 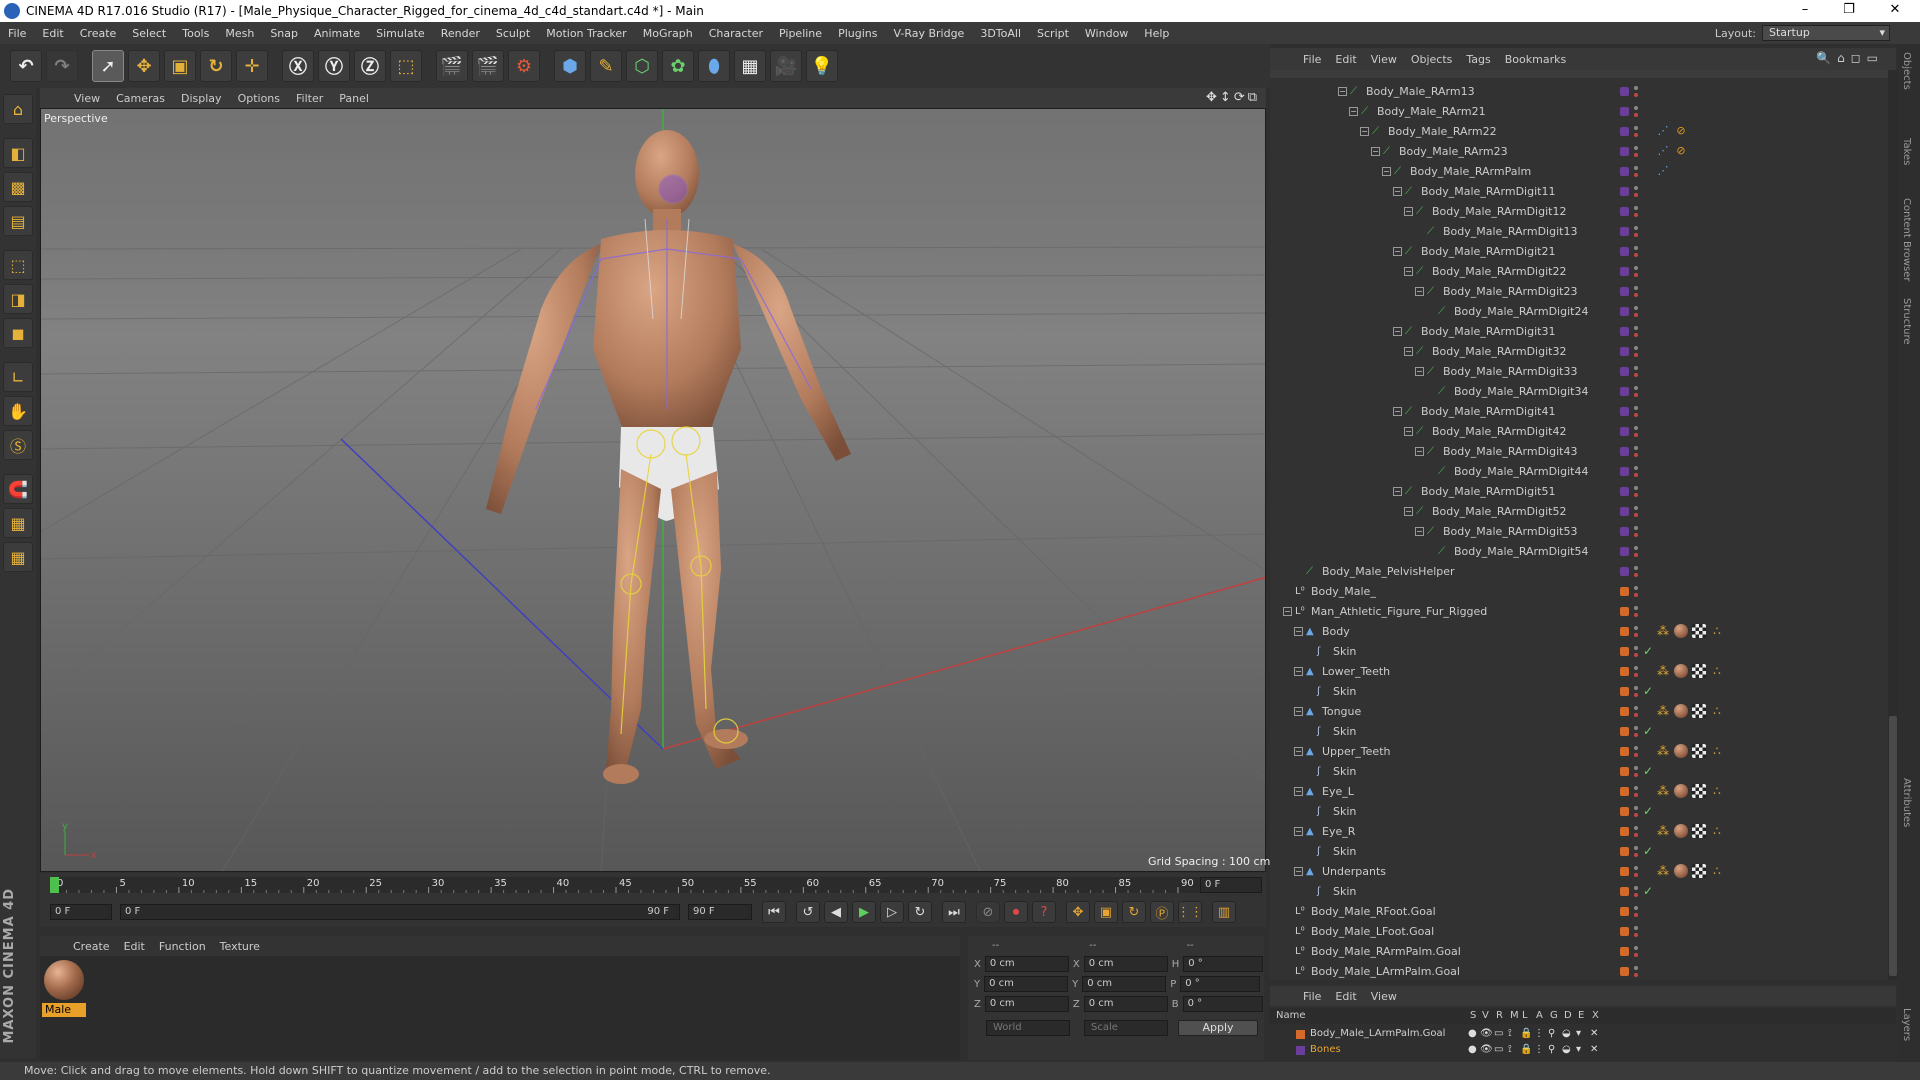 I want to click on coords-rotation-field: 0 °, so click(x=1223, y=964).